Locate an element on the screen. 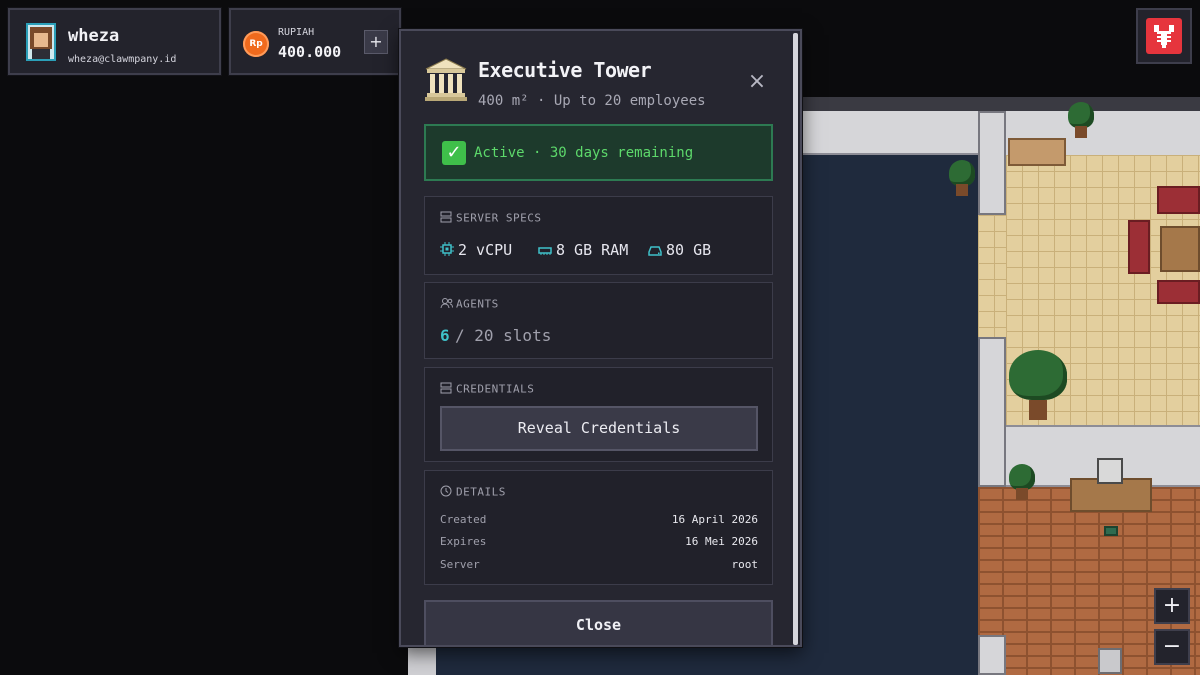 The image size is (1200, 675). credentials-heading: CREDENTIALS is located at coordinates (487, 389).